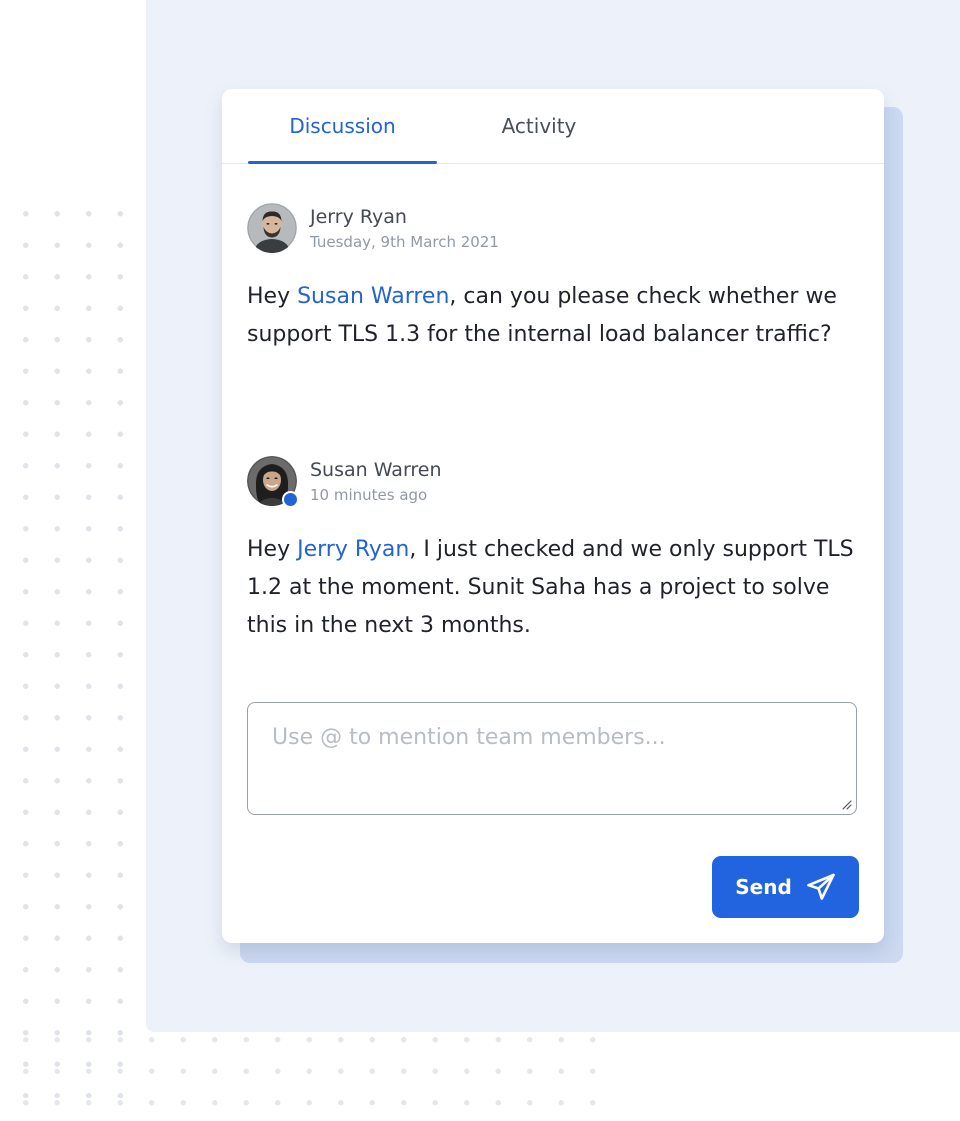  Describe the element at coordinates (404, 217) in the screenshot. I see `message-author: Jerry Ryan` at that location.